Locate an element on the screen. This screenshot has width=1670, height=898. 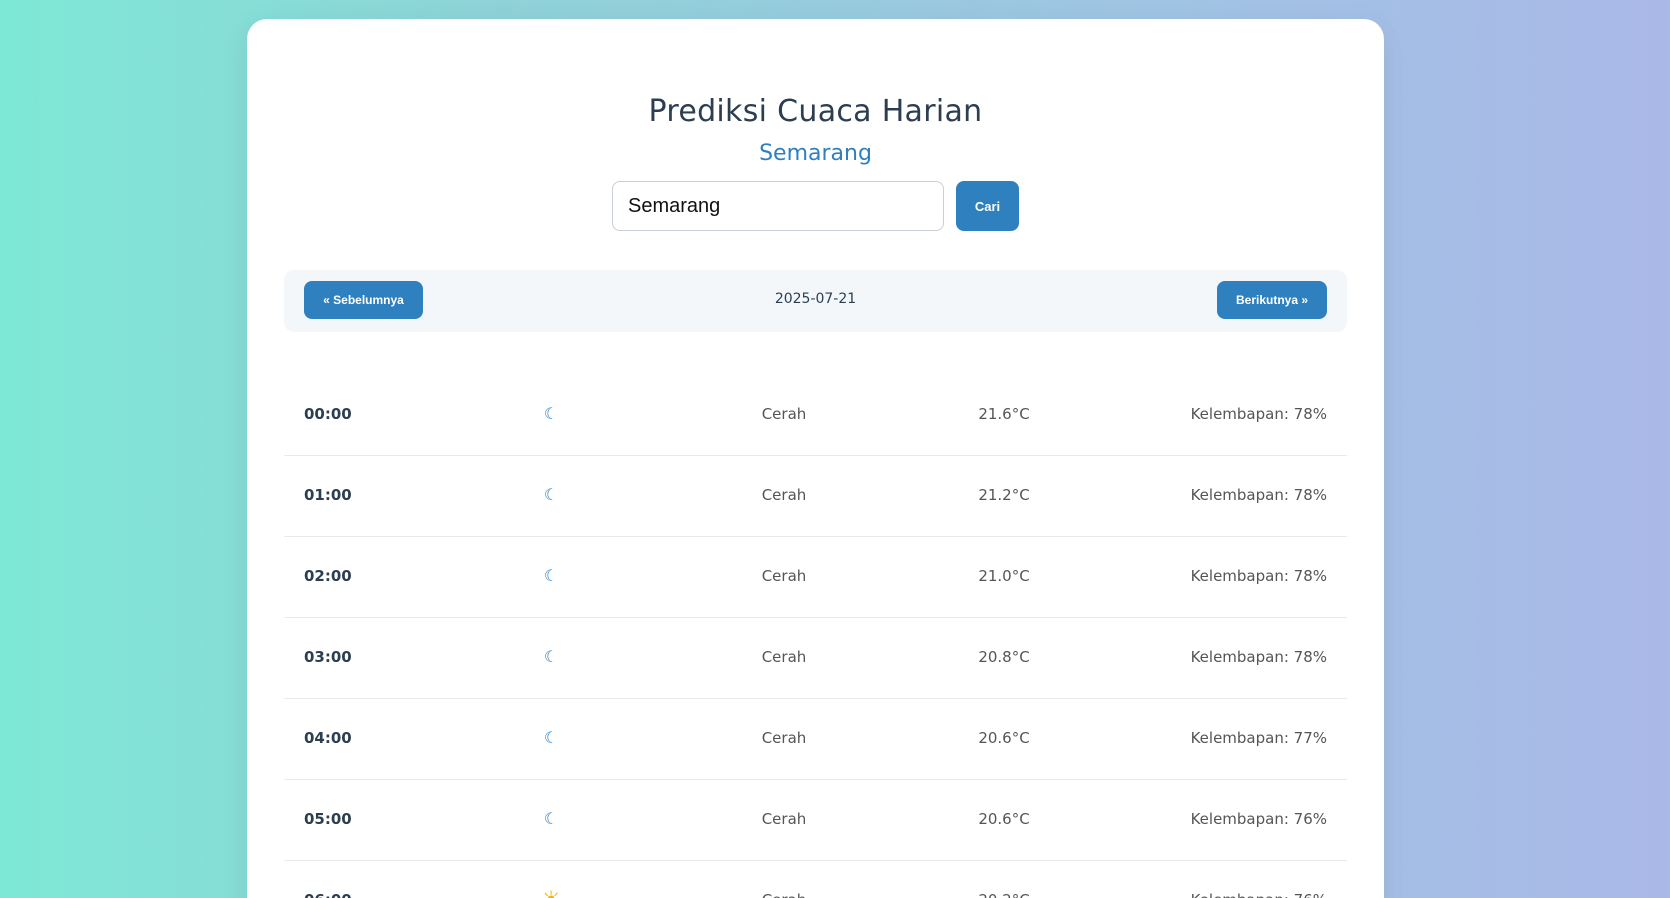
page-title: Prediksi Cuaca Harian is located at coordinates (815, 111).